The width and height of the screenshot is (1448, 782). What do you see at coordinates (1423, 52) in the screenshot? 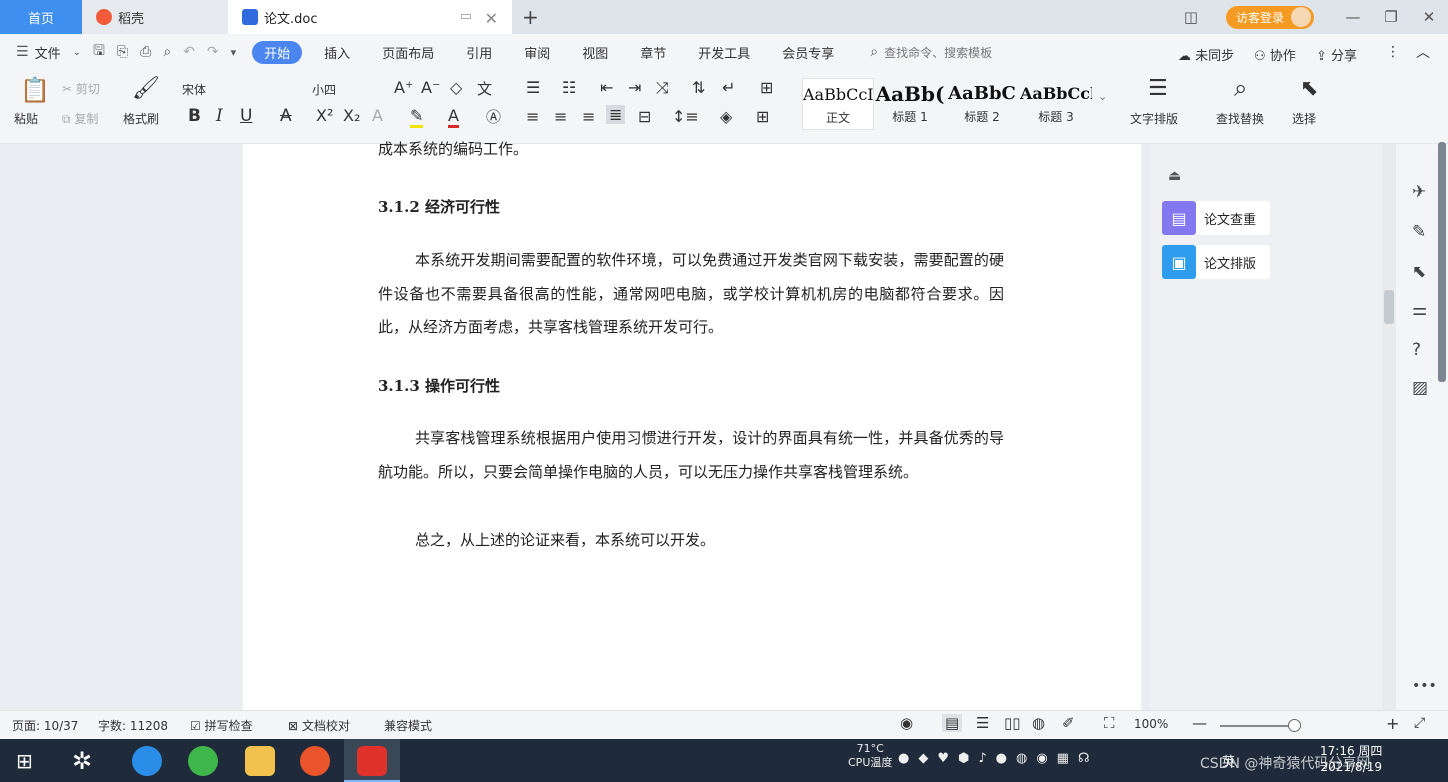
I see `collapse-ribbon-icon: ︿` at bounding box center [1423, 52].